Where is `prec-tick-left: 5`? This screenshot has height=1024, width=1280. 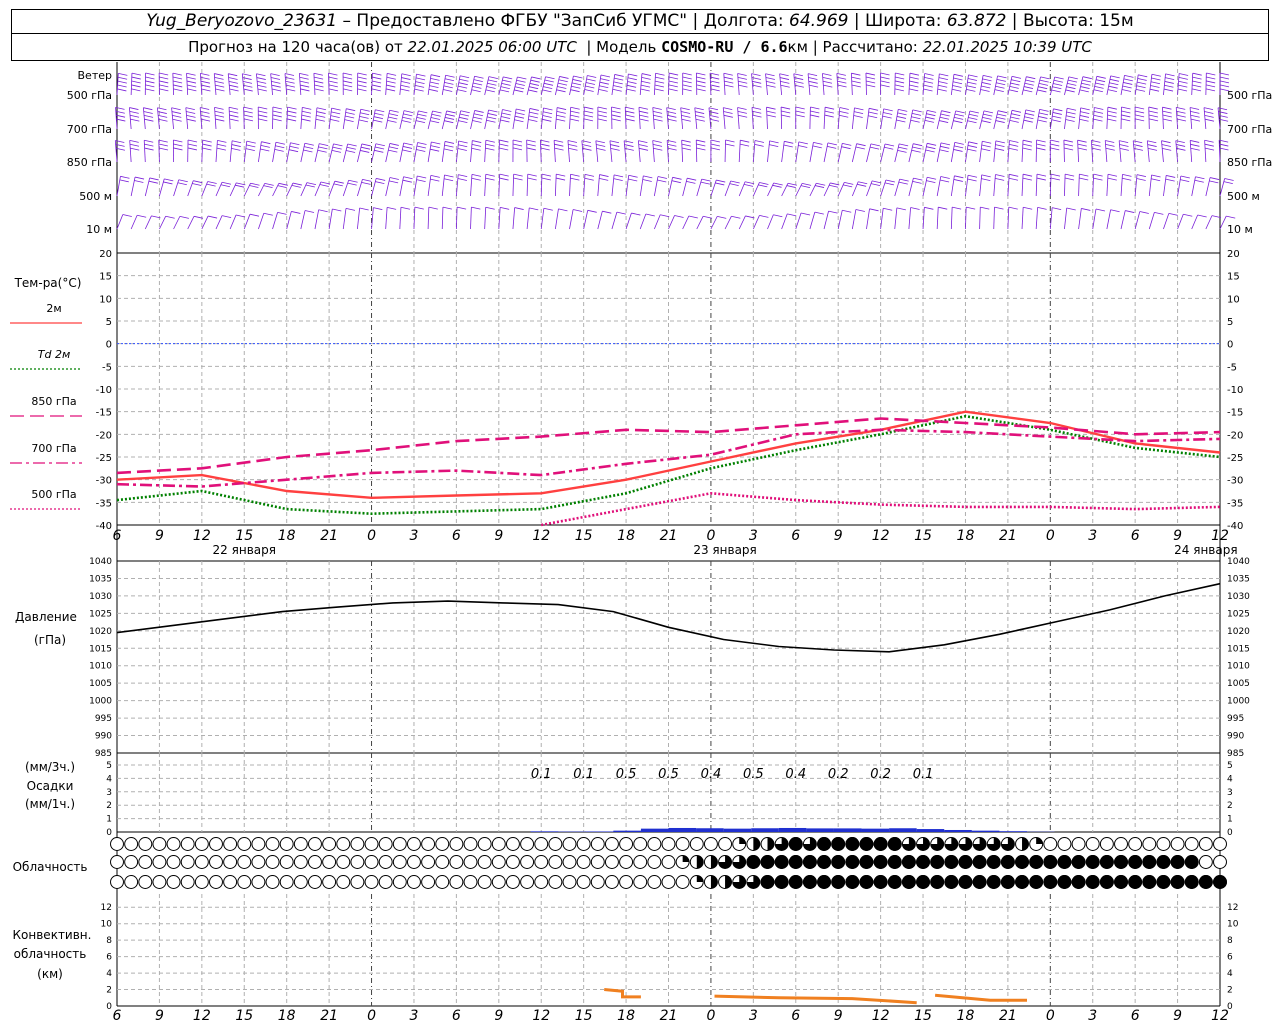 prec-tick-left: 5 is located at coordinates (109, 766).